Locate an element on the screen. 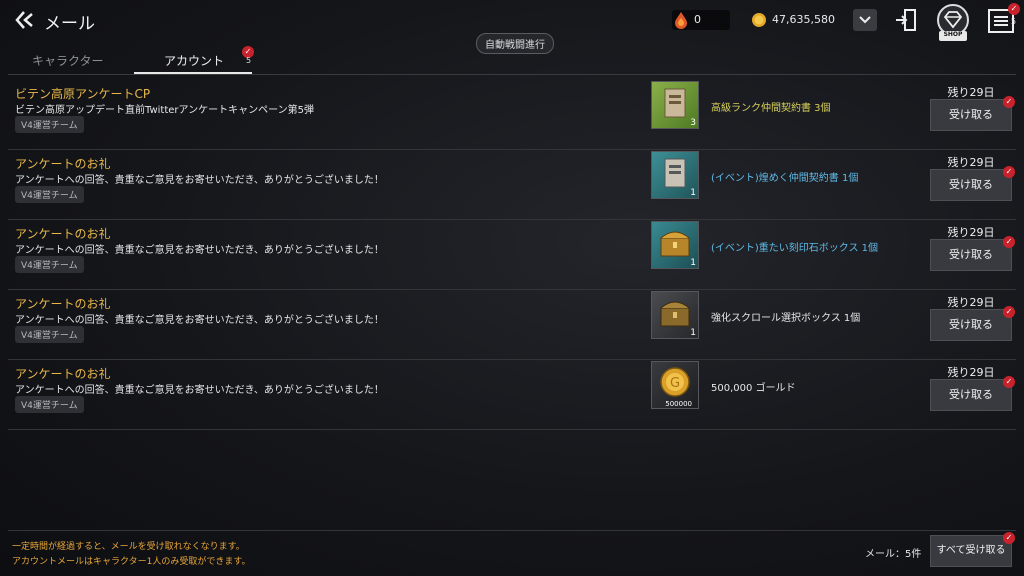  tabs-divider is located at coordinates (512, 74).